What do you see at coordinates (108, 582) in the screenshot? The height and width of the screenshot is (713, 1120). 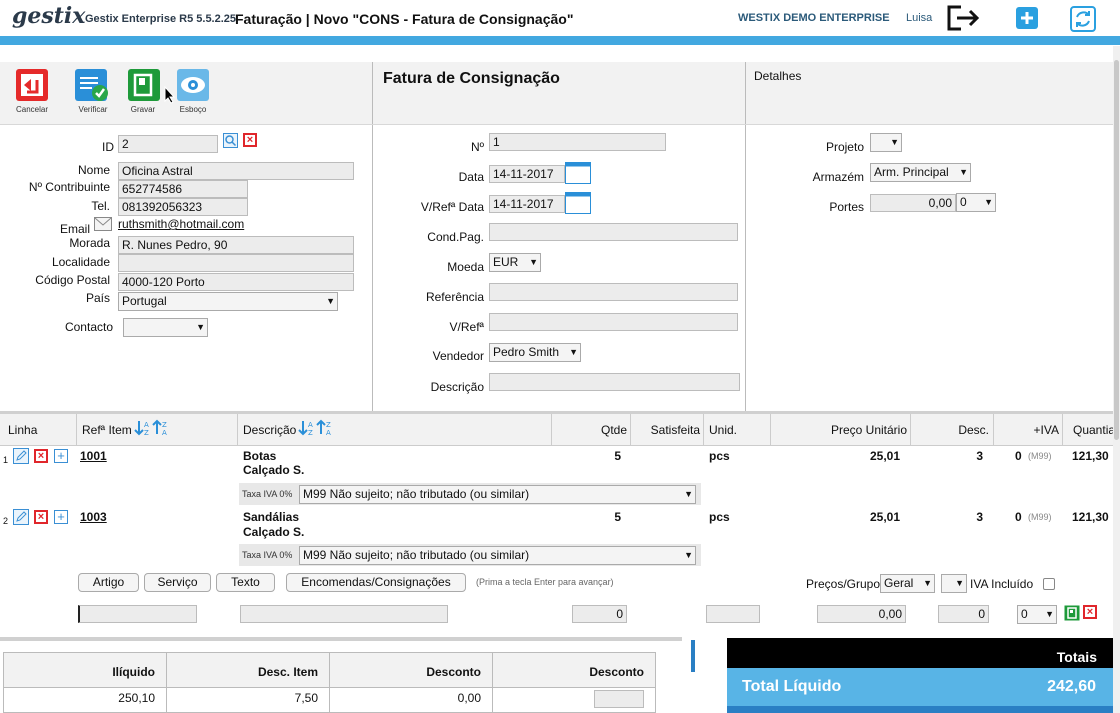 I see `add-article-button: Artigo` at bounding box center [108, 582].